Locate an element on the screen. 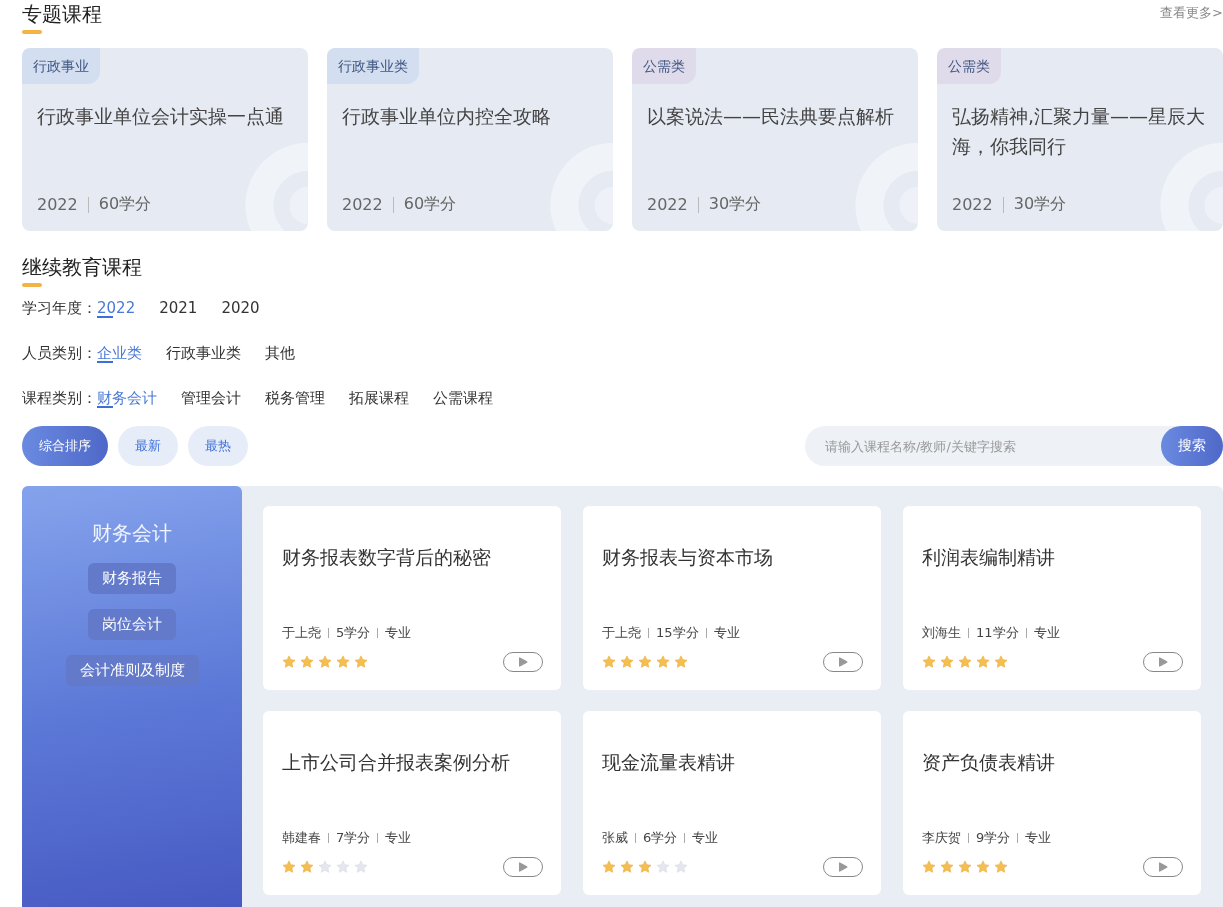 Image resolution: width=1223 pixels, height=907 pixels. course-title: 资产负债表精讲 is located at coordinates (1052, 789).